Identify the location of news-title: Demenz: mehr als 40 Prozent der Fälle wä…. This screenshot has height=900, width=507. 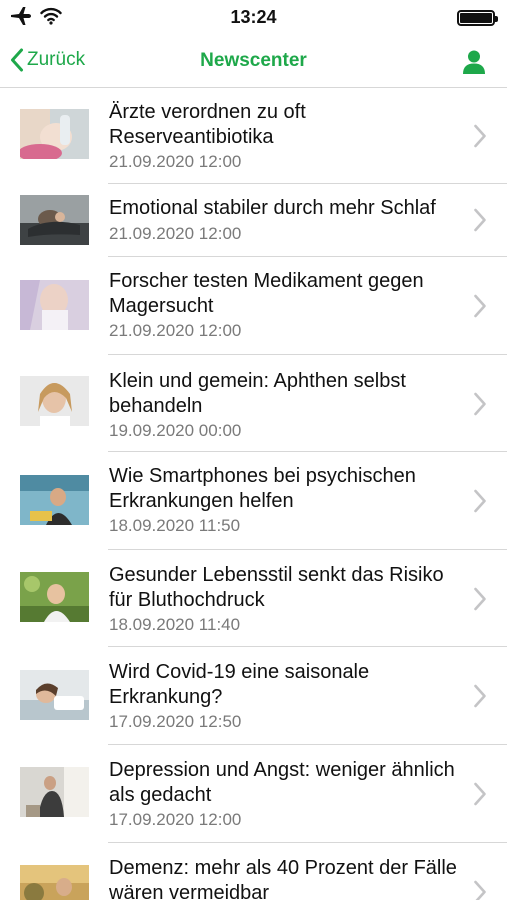
(283, 878).